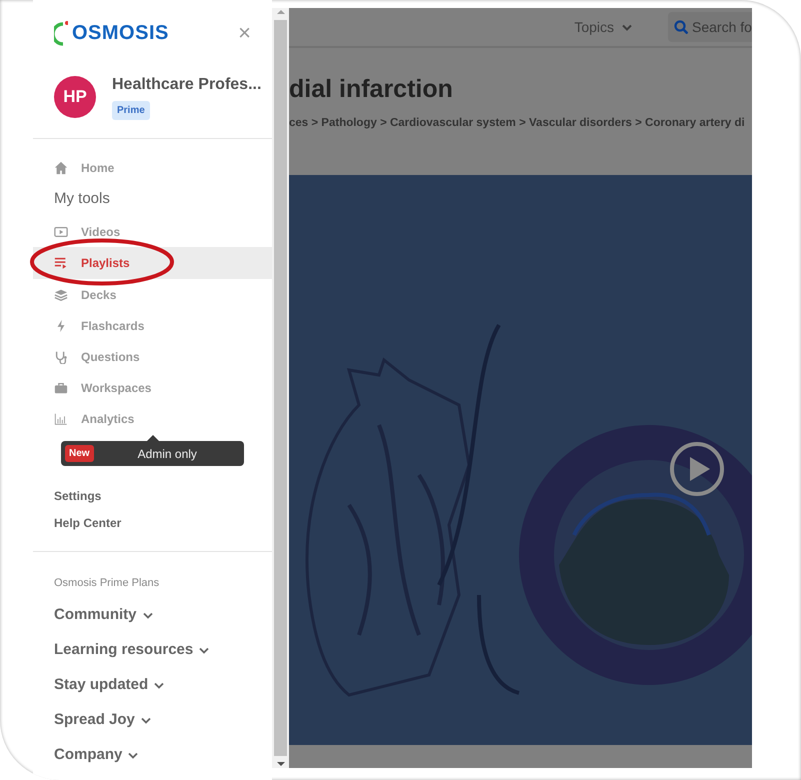 The width and height of the screenshot is (801, 780). What do you see at coordinates (61, 387) in the screenshot?
I see `briefcase-icon` at bounding box center [61, 387].